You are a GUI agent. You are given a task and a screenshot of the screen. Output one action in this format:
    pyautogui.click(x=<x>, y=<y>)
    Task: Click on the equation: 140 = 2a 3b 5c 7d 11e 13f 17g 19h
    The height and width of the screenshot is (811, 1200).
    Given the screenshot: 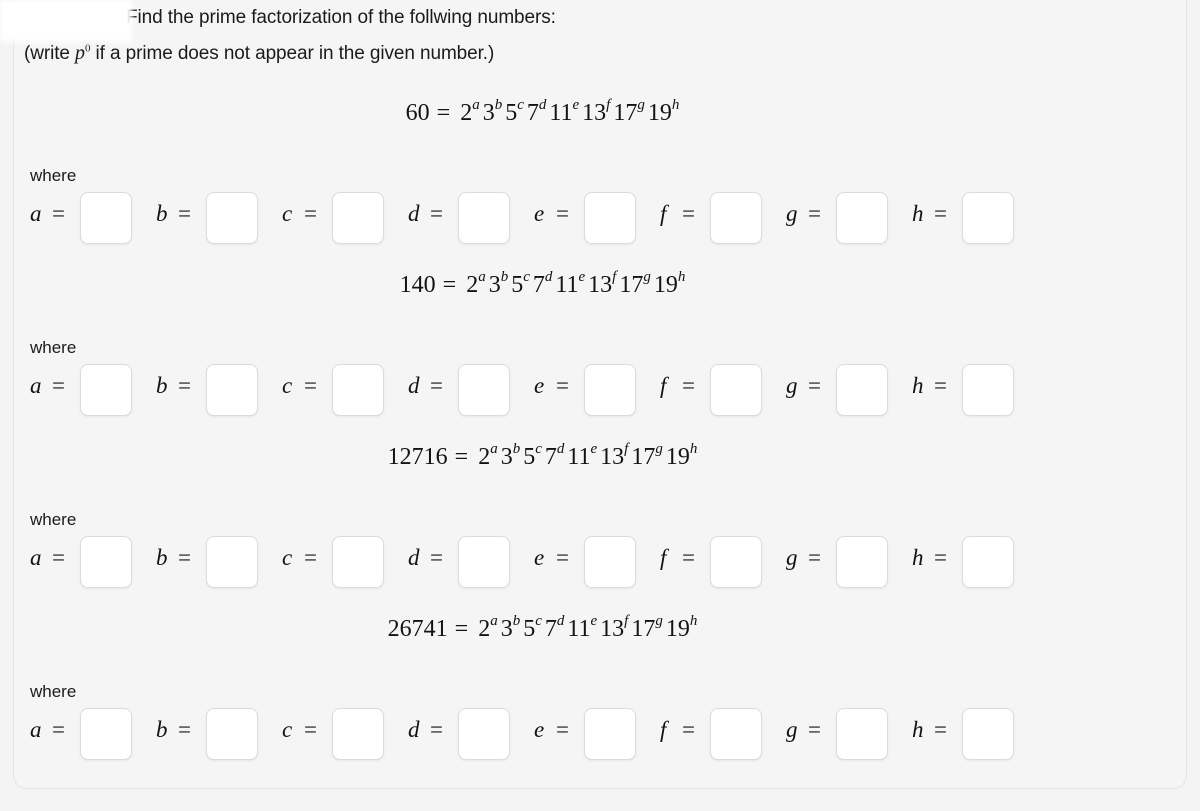 What is the action you would take?
    pyautogui.click(x=542, y=284)
    